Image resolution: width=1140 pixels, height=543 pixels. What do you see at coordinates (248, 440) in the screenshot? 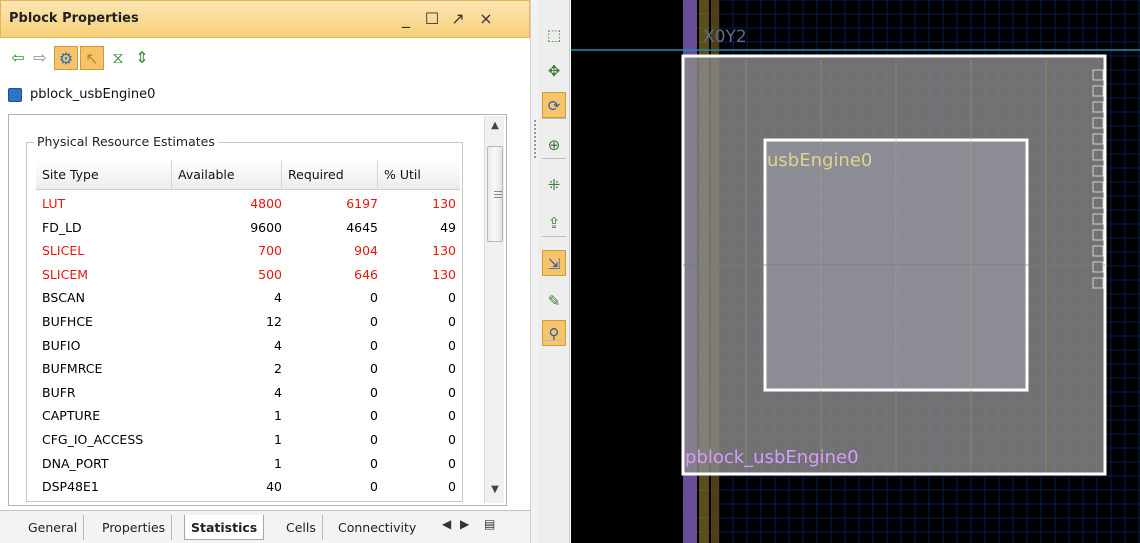
I see `table-row: CFG_IO_ACCESS 1 0 0` at bounding box center [248, 440].